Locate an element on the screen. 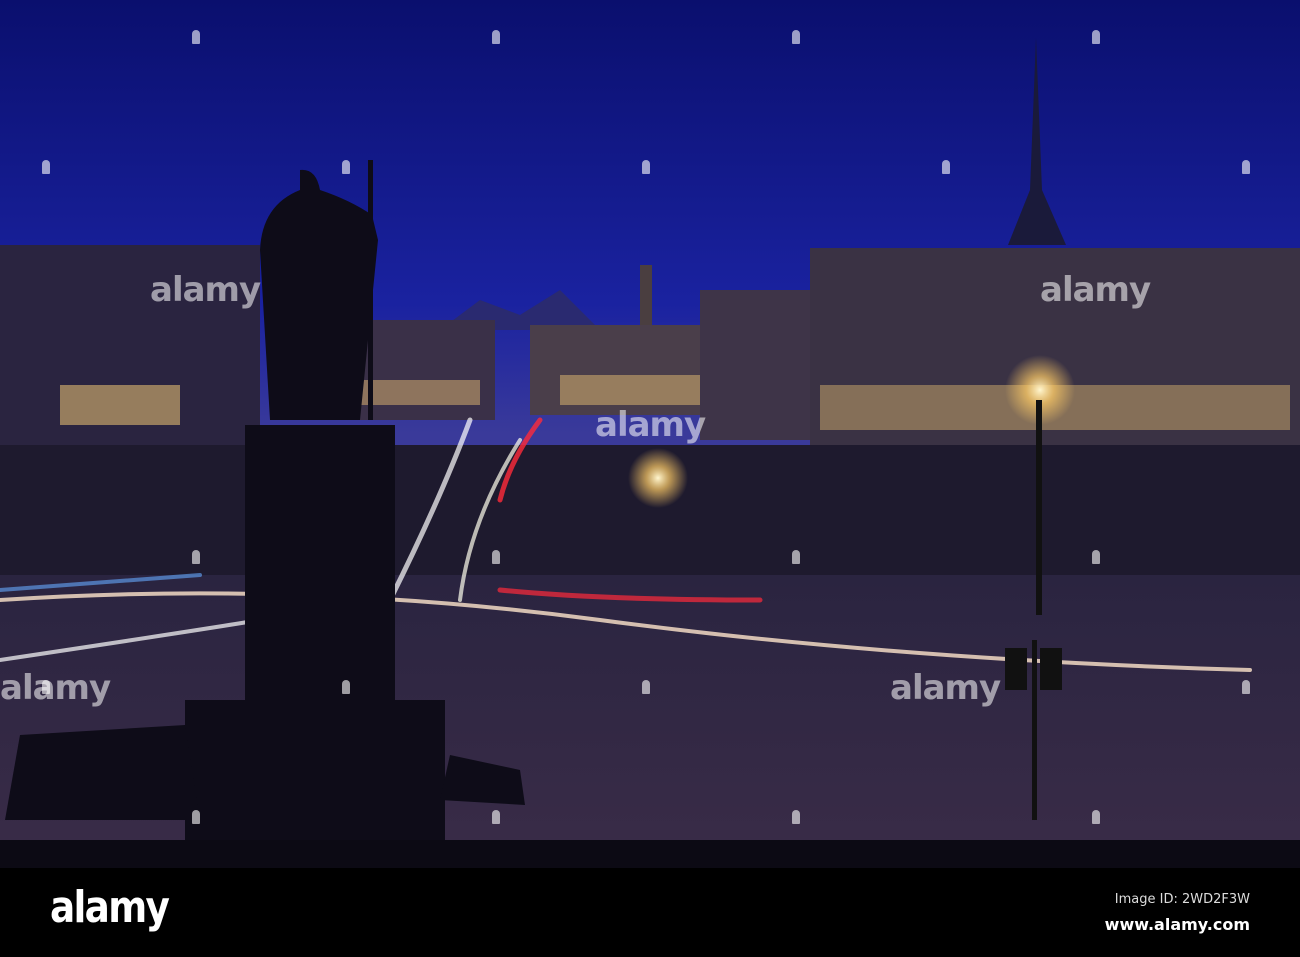  bell-tower is located at coordinates (646, 295).